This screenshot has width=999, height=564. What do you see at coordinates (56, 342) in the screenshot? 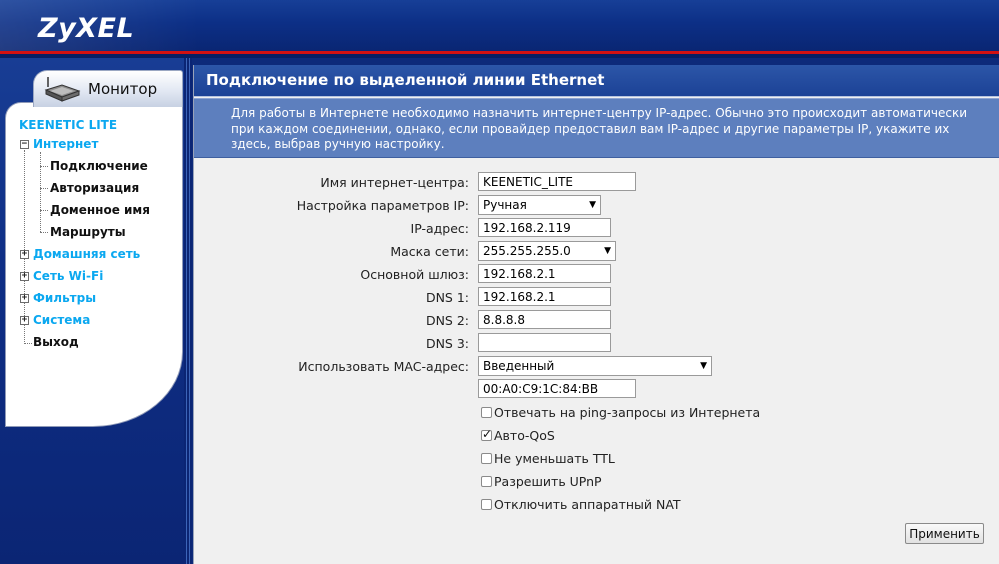
I see `nav-item-logout: Выход` at bounding box center [56, 342].